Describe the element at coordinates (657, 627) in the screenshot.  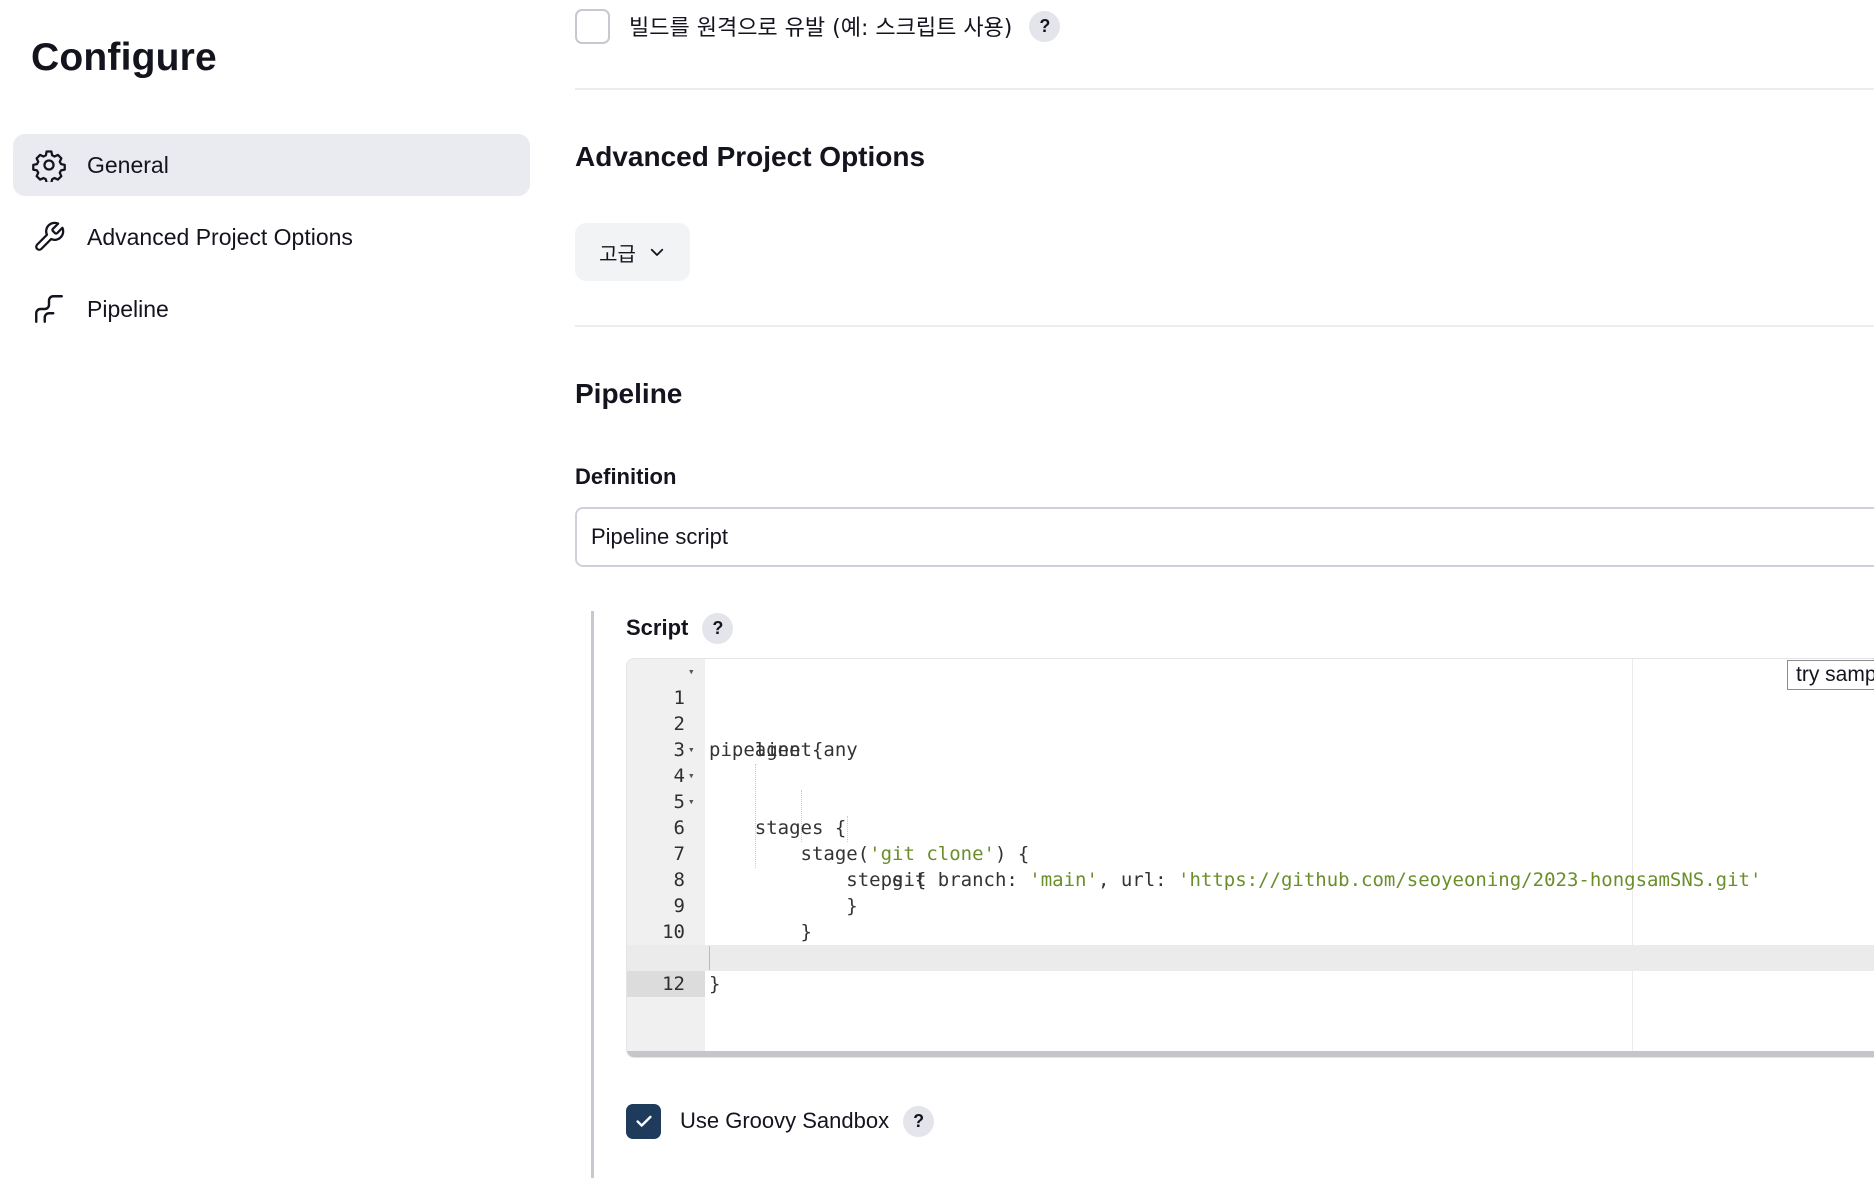
I see `script-label: Script` at that location.